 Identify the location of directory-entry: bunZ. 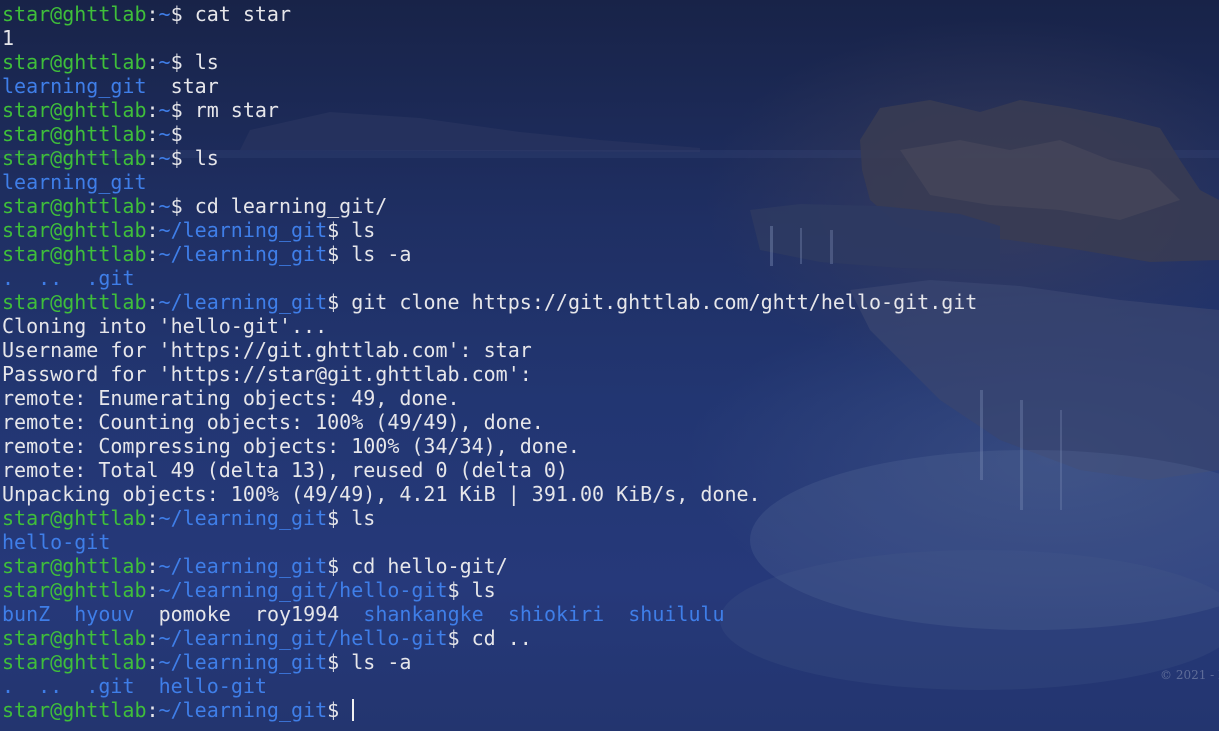
(26, 614).